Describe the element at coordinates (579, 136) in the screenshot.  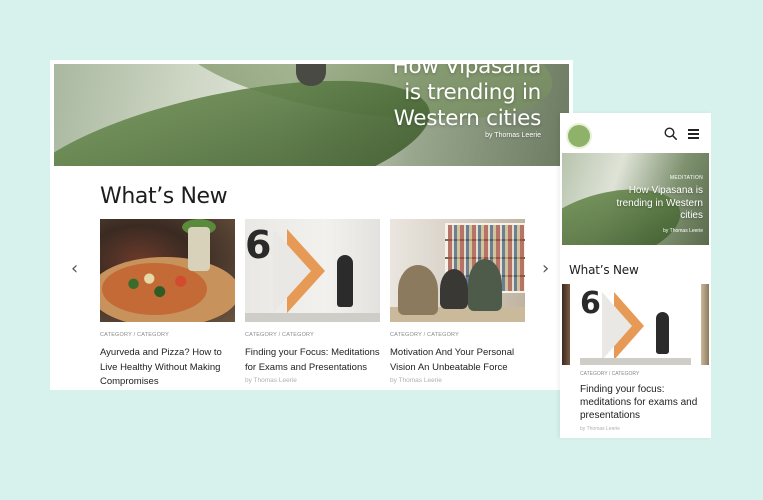
I see `logo` at that location.